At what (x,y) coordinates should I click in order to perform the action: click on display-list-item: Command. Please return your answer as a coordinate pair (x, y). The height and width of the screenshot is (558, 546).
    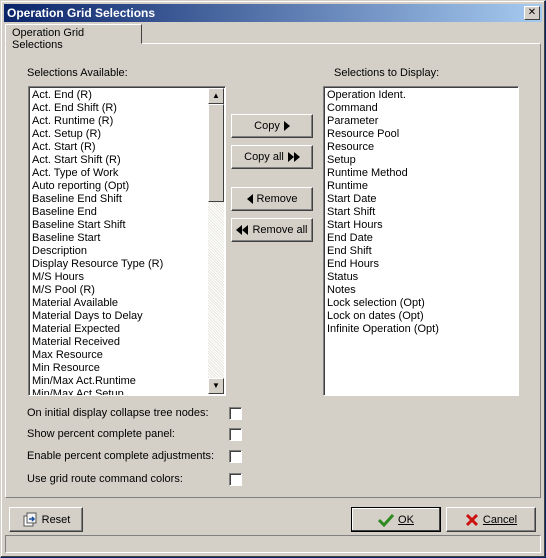
    Looking at the image, I should click on (421, 108).